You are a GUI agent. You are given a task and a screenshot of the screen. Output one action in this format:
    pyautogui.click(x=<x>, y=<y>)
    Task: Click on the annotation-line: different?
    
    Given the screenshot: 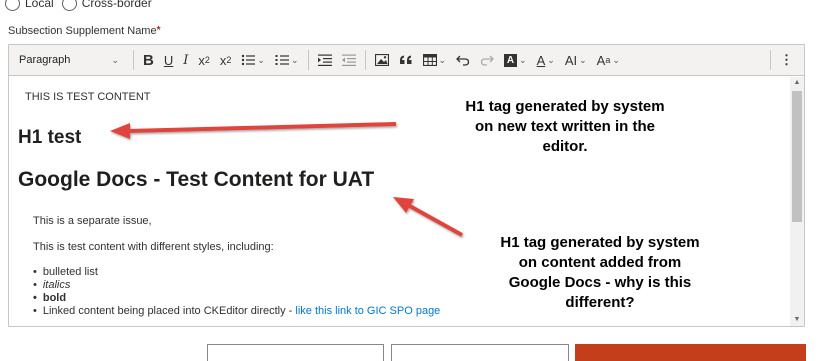 What is the action you would take?
    pyautogui.click(x=600, y=302)
    